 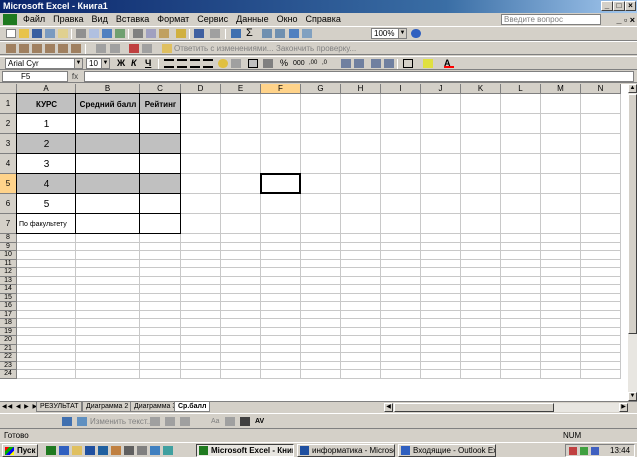 What do you see at coordinates (630, 6) in the screenshot?
I see `close-button: ×` at bounding box center [630, 6].